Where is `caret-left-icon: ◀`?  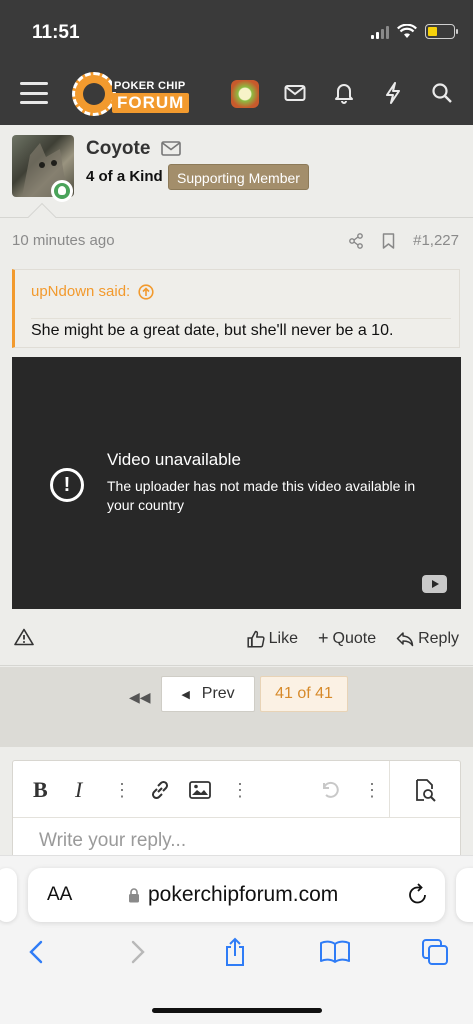 caret-left-icon: ◀ is located at coordinates (185, 694).